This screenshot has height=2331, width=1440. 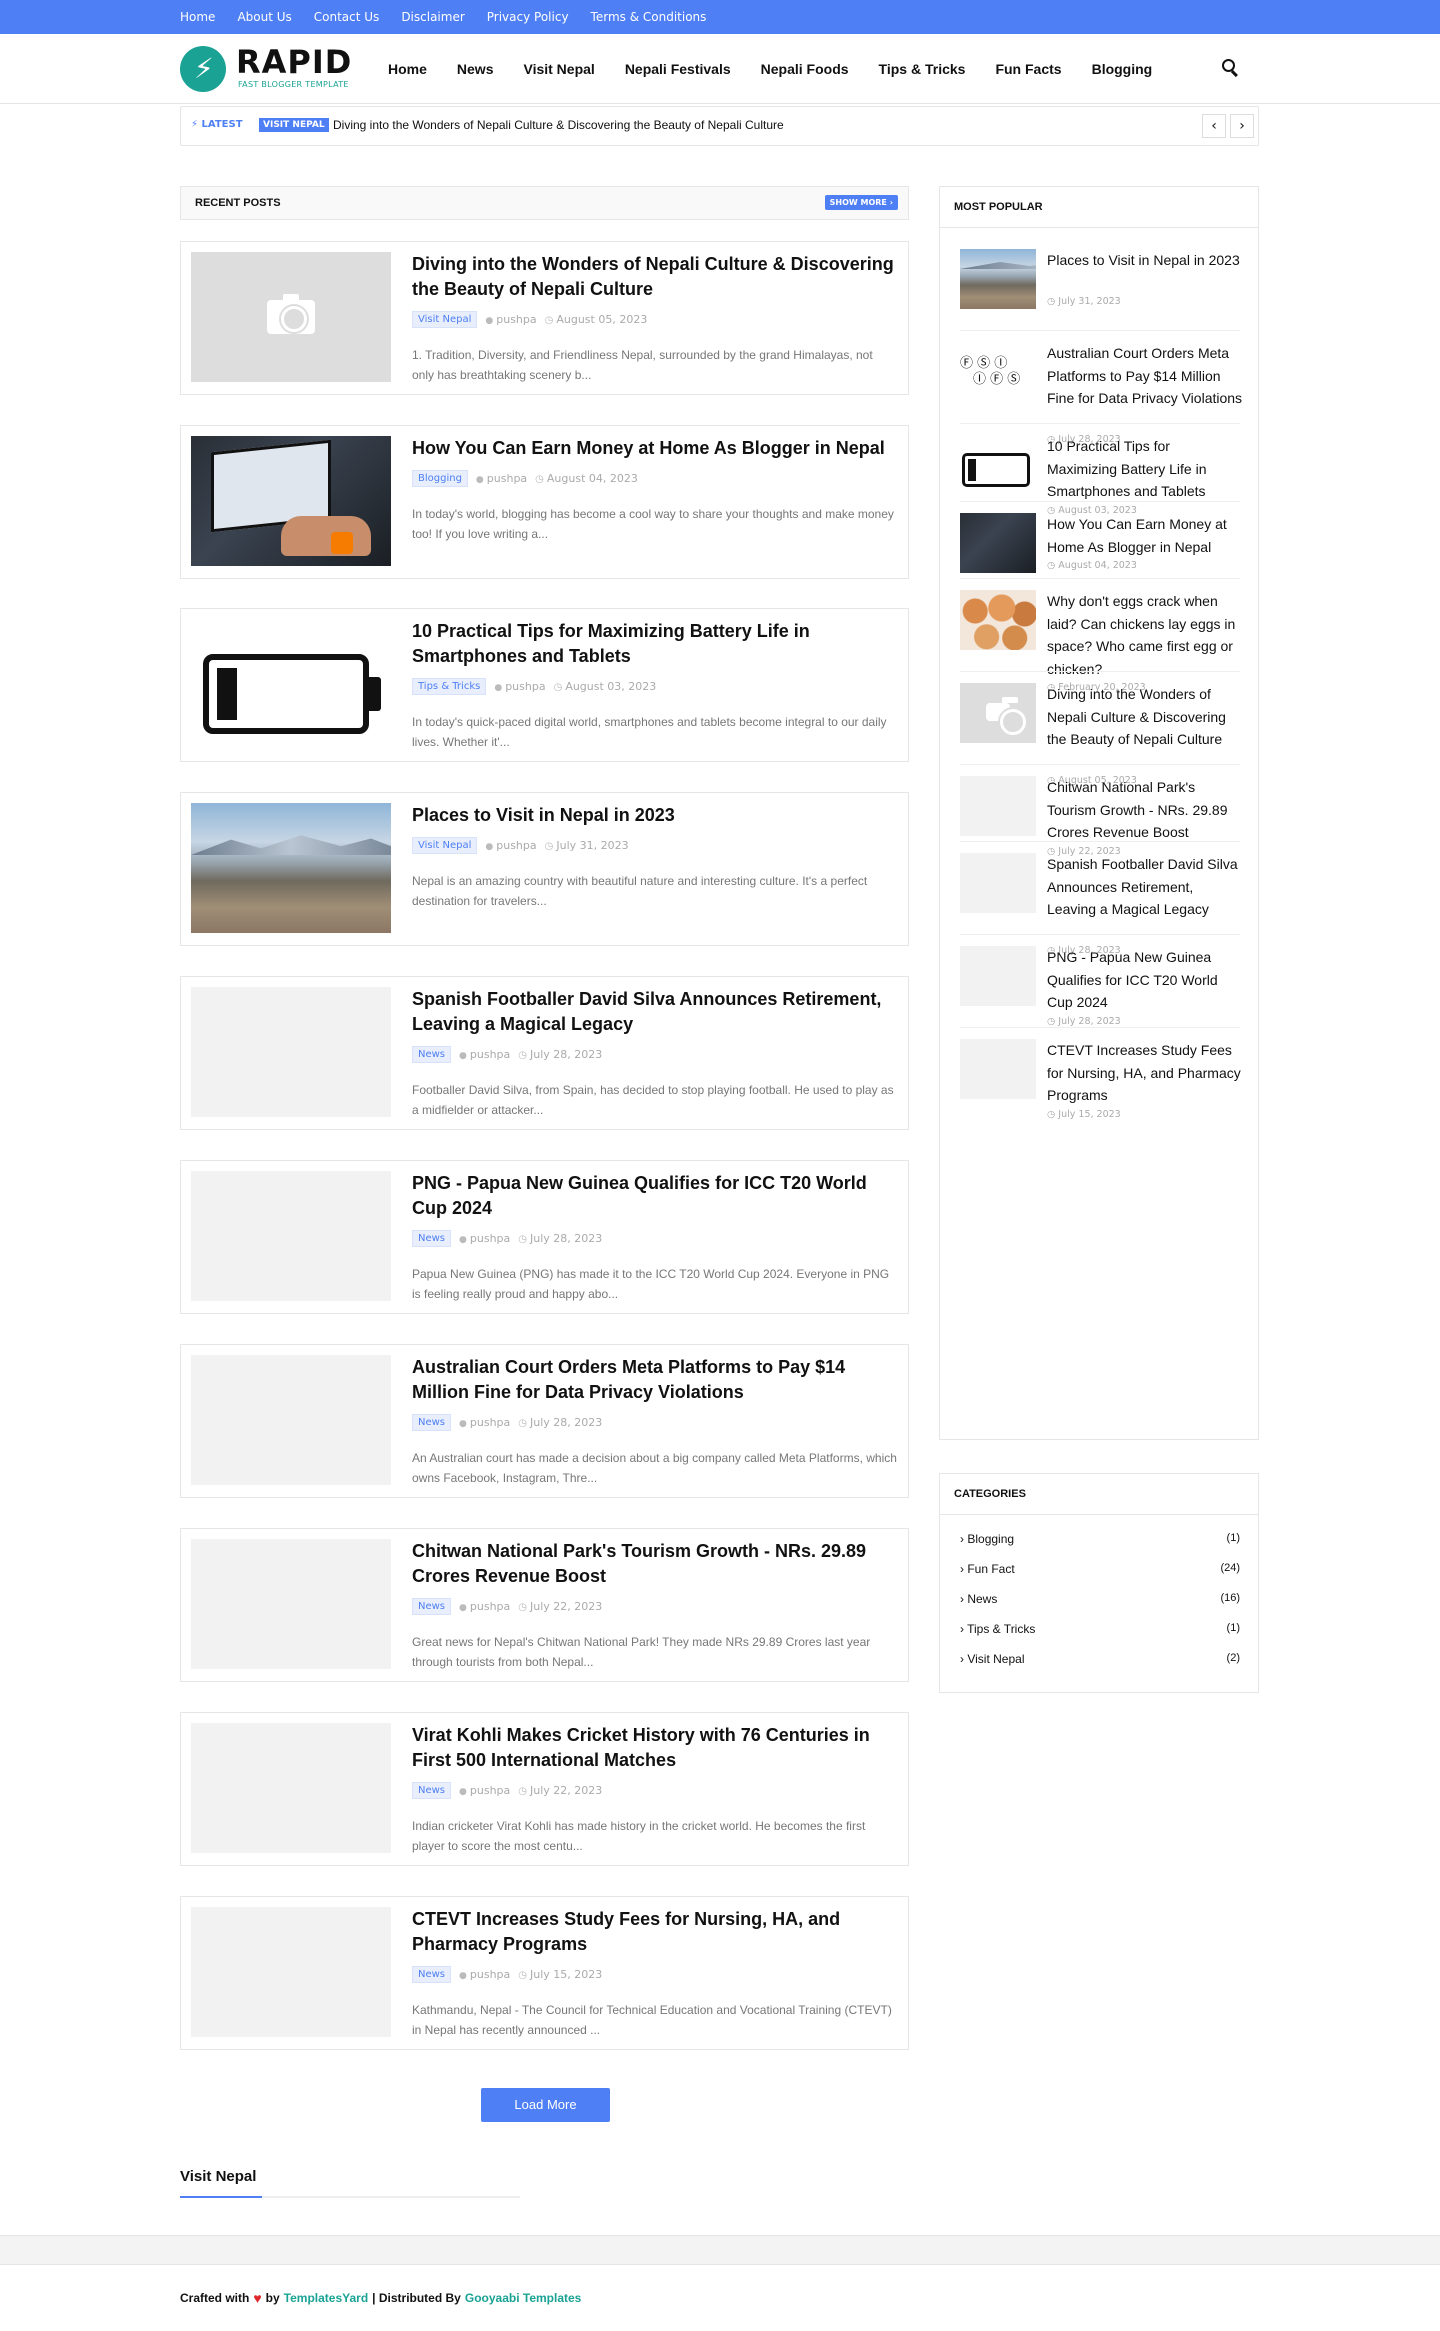 What do you see at coordinates (294, 125) in the screenshot?
I see `ticker-tag: VISIT NEPAL` at bounding box center [294, 125].